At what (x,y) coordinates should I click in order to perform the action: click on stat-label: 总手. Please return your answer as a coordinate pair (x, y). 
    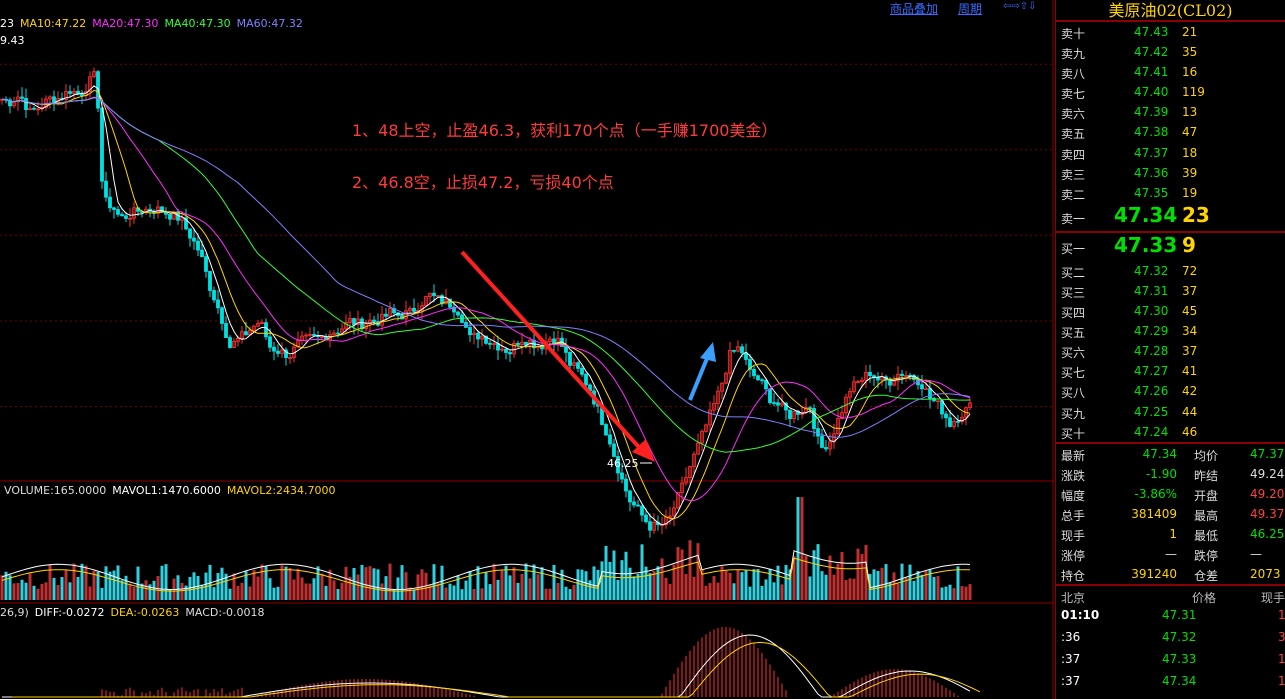
    Looking at the image, I should click on (1073, 515).